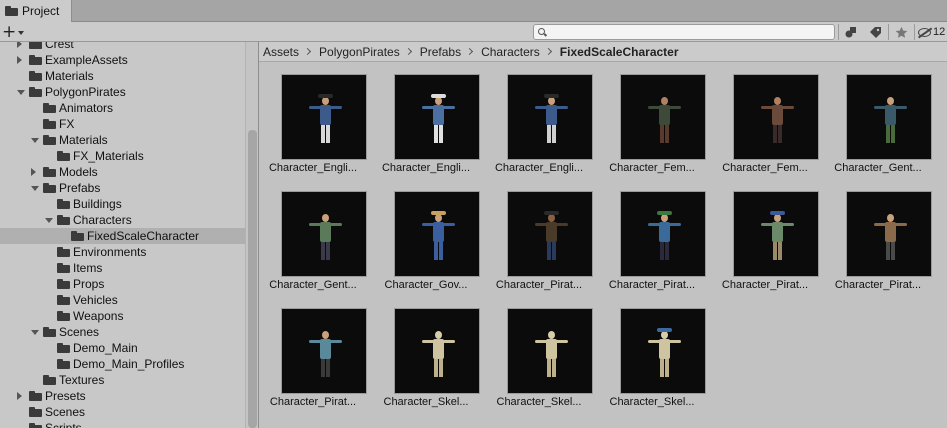 The image size is (947, 428). I want to click on tree-item: Demo_Main, so click(122, 348).